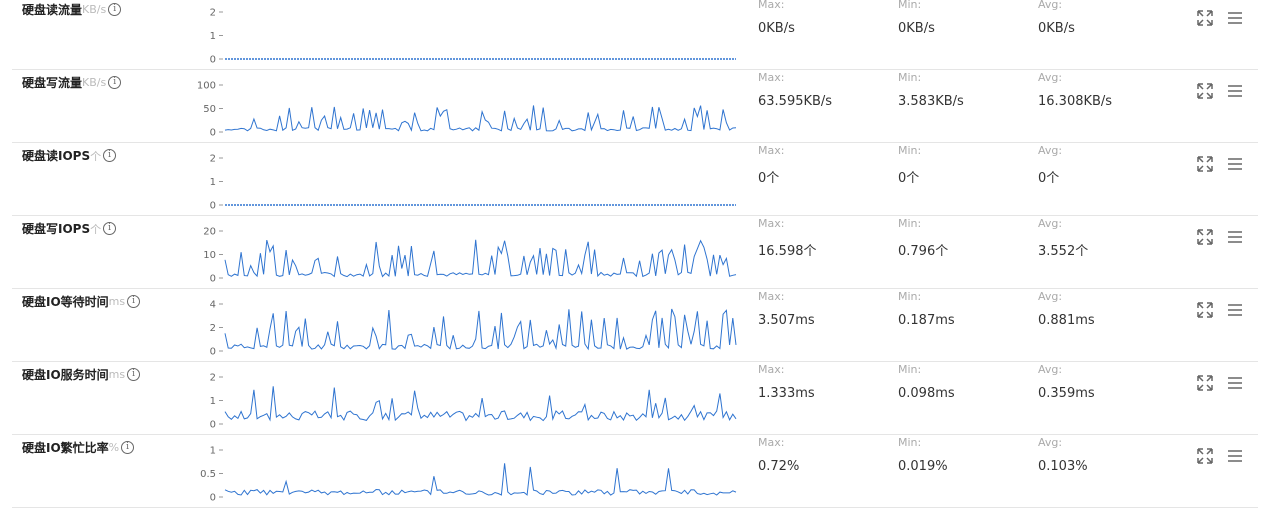  I want to click on metric-name: 硬盘IO繁忙比率, so click(65, 448).